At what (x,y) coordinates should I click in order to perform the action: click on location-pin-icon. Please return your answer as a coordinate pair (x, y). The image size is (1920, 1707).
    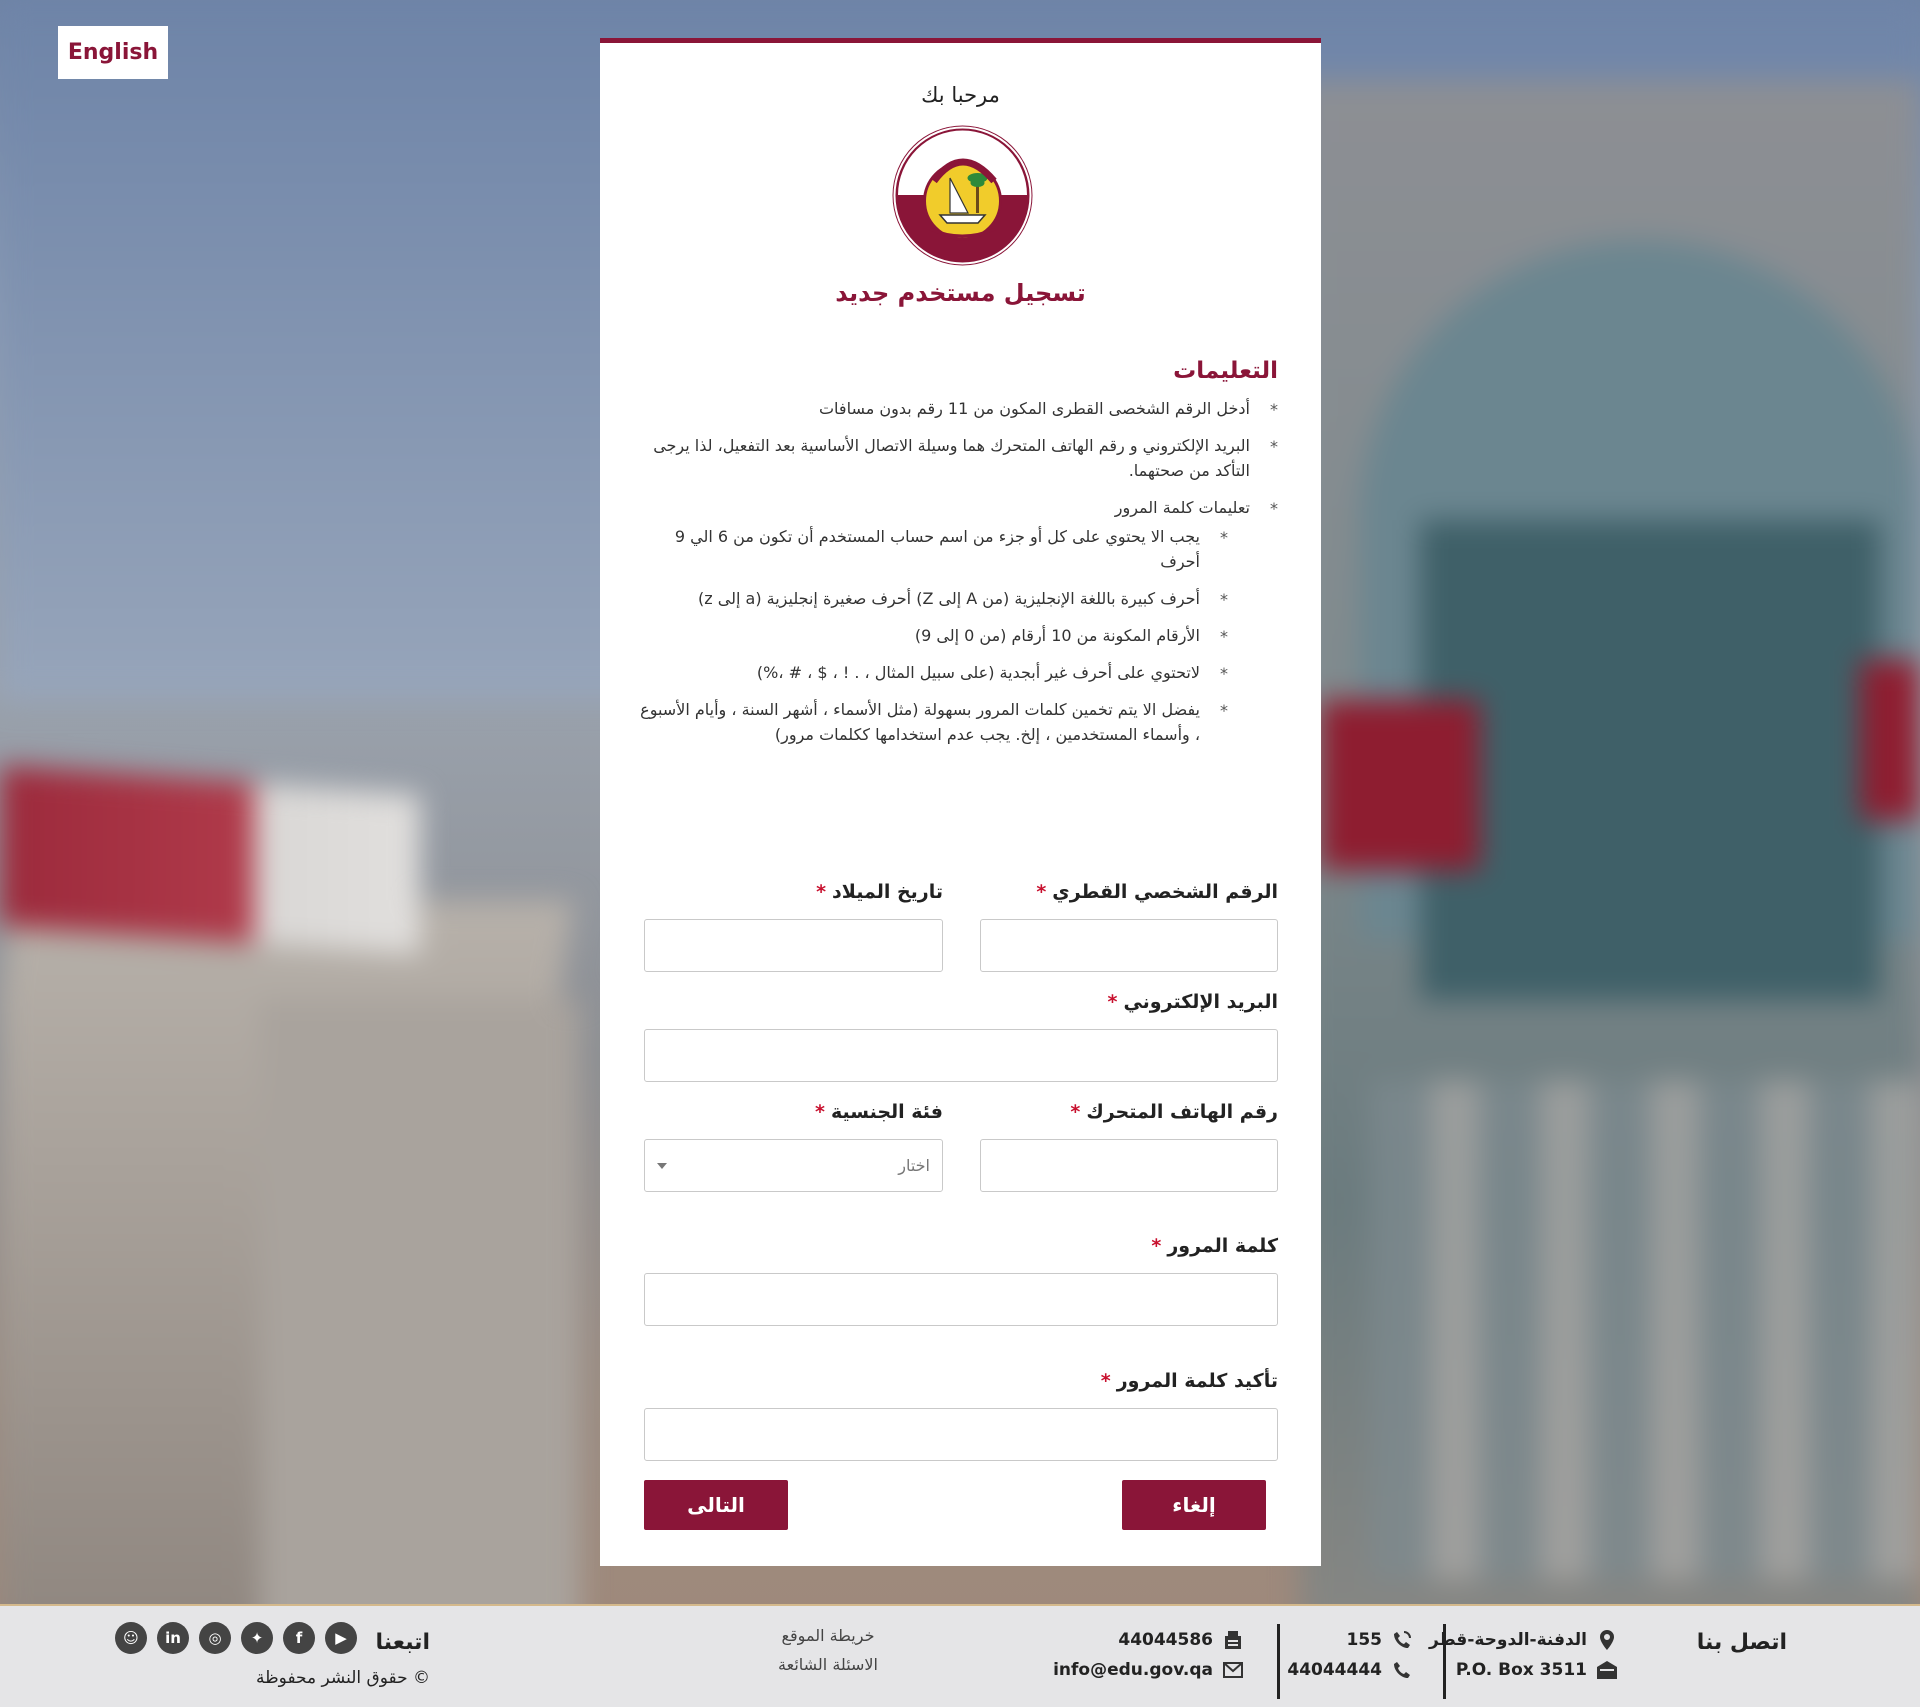
    Looking at the image, I should click on (1607, 1640).